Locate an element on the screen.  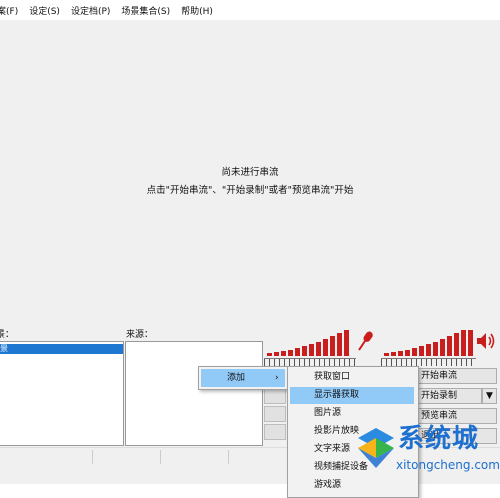
dropdown-arrow-icon: ▼ is located at coordinates (489, 396).